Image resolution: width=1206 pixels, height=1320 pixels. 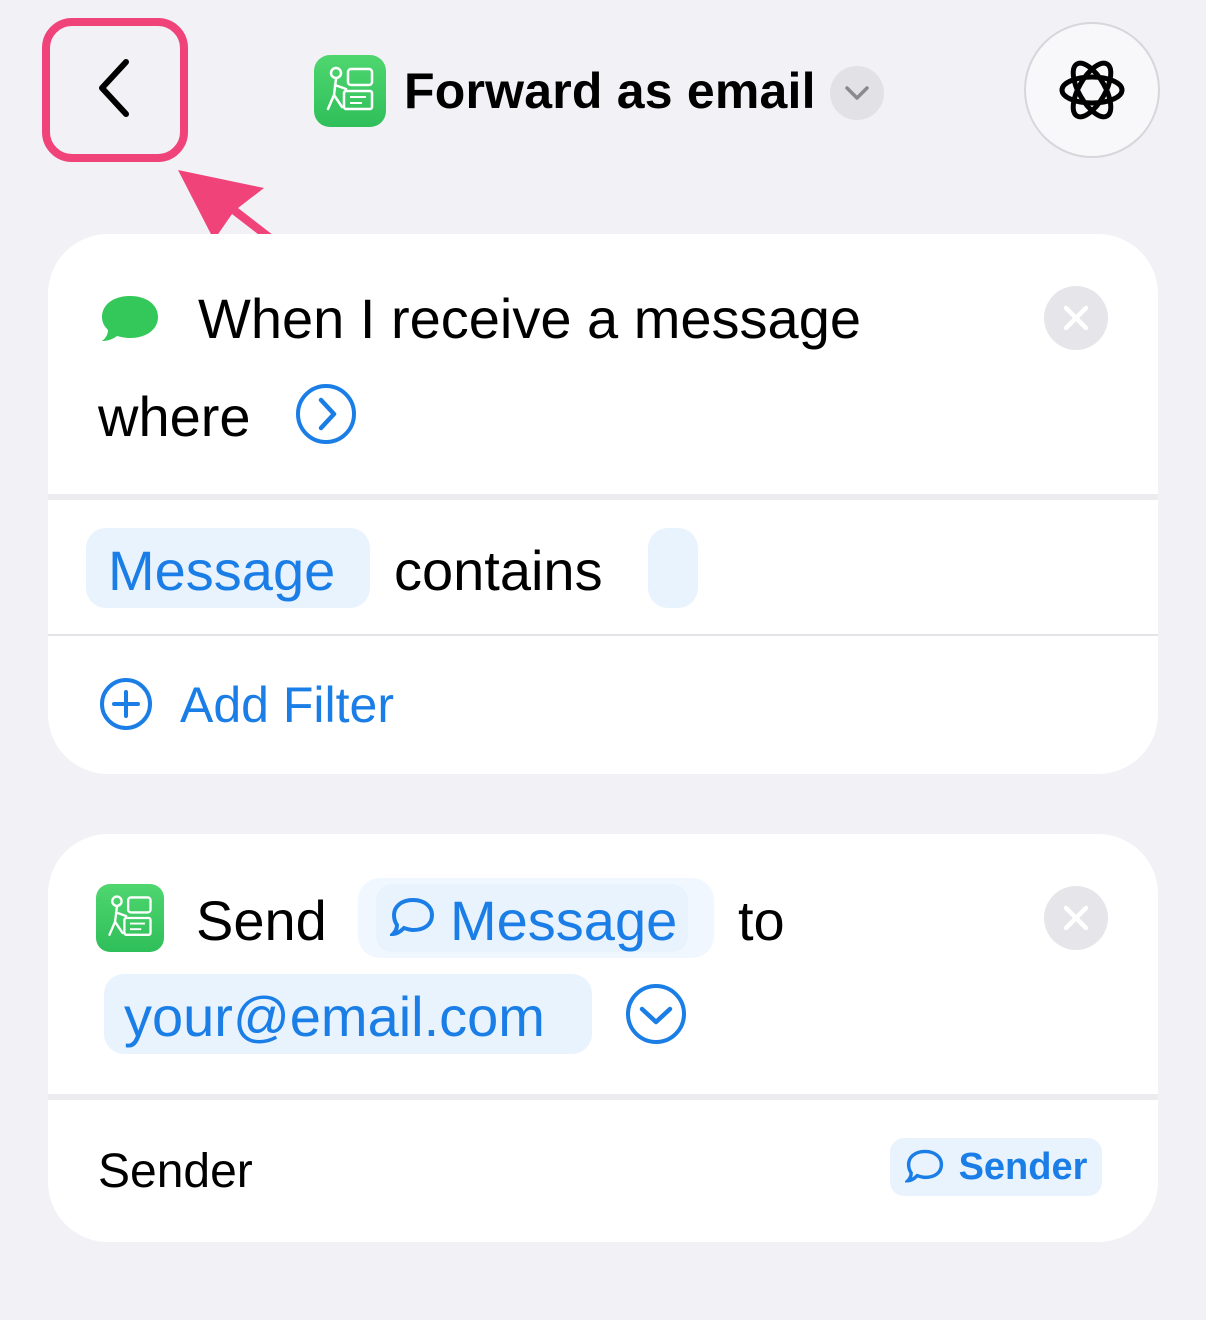 What do you see at coordinates (115, 90) in the screenshot?
I see `highlight-annotation` at bounding box center [115, 90].